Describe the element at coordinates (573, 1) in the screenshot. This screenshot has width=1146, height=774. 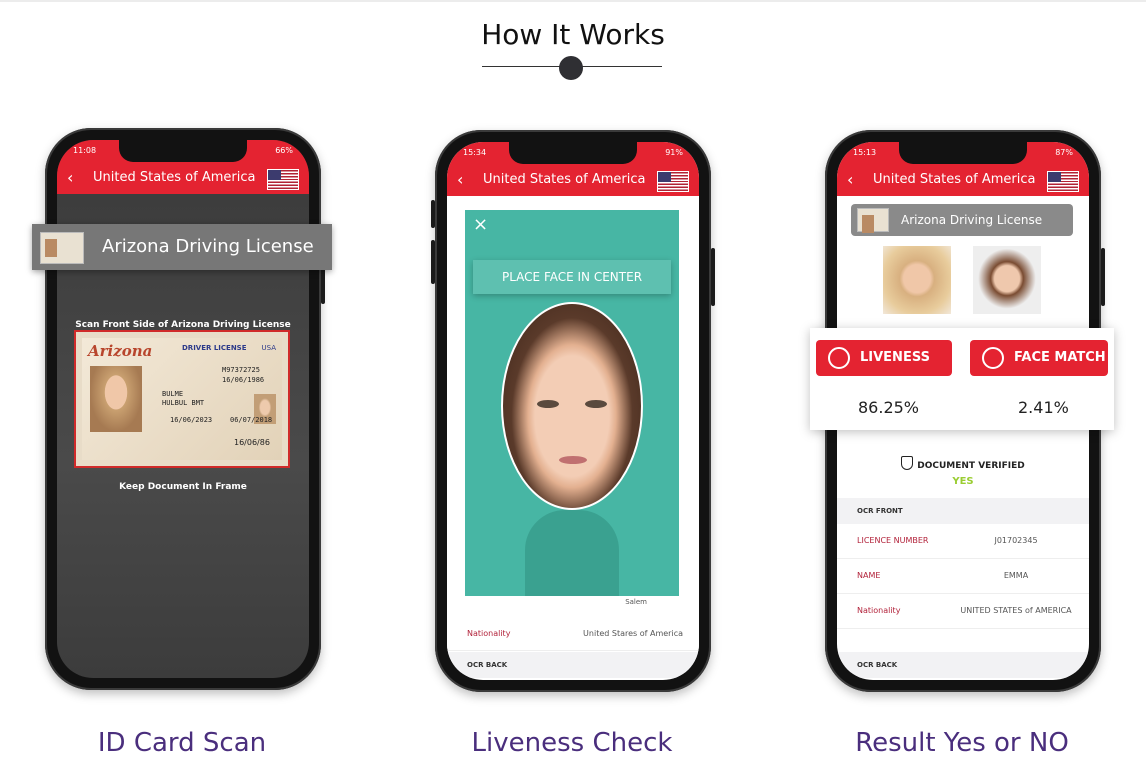
I see `top-divider` at that location.